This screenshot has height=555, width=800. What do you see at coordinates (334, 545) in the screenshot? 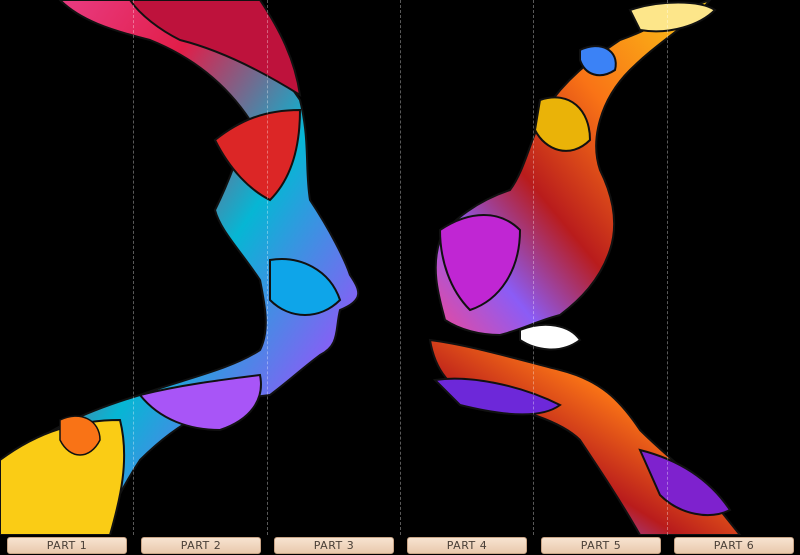
I see `tab-part-3: PART 3` at bounding box center [334, 545].